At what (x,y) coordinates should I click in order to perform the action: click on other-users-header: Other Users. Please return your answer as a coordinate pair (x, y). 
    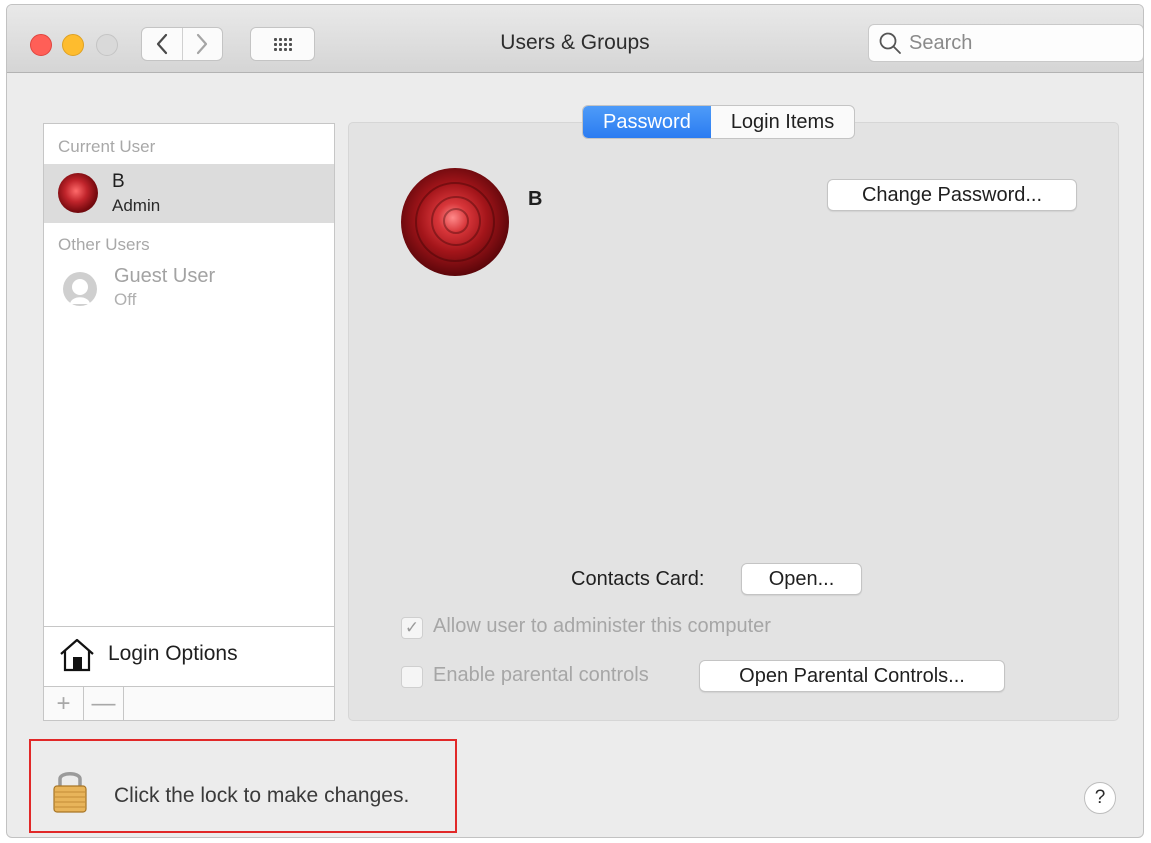
    Looking at the image, I should click on (104, 244).